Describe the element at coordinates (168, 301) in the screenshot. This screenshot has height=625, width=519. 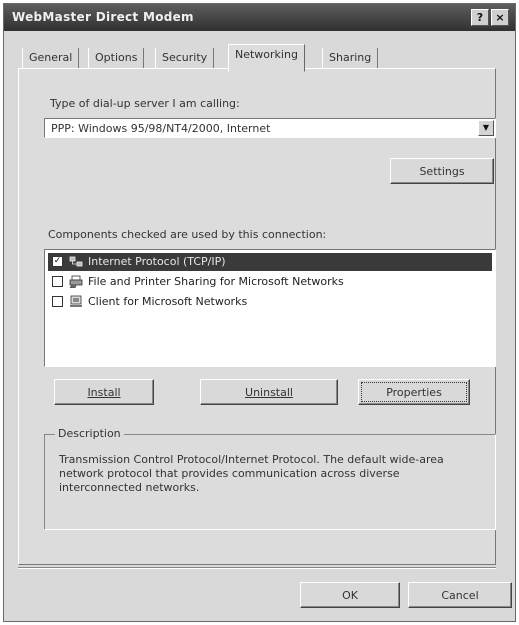
I see `component-label: Client for Microsoft Networks` at that location.